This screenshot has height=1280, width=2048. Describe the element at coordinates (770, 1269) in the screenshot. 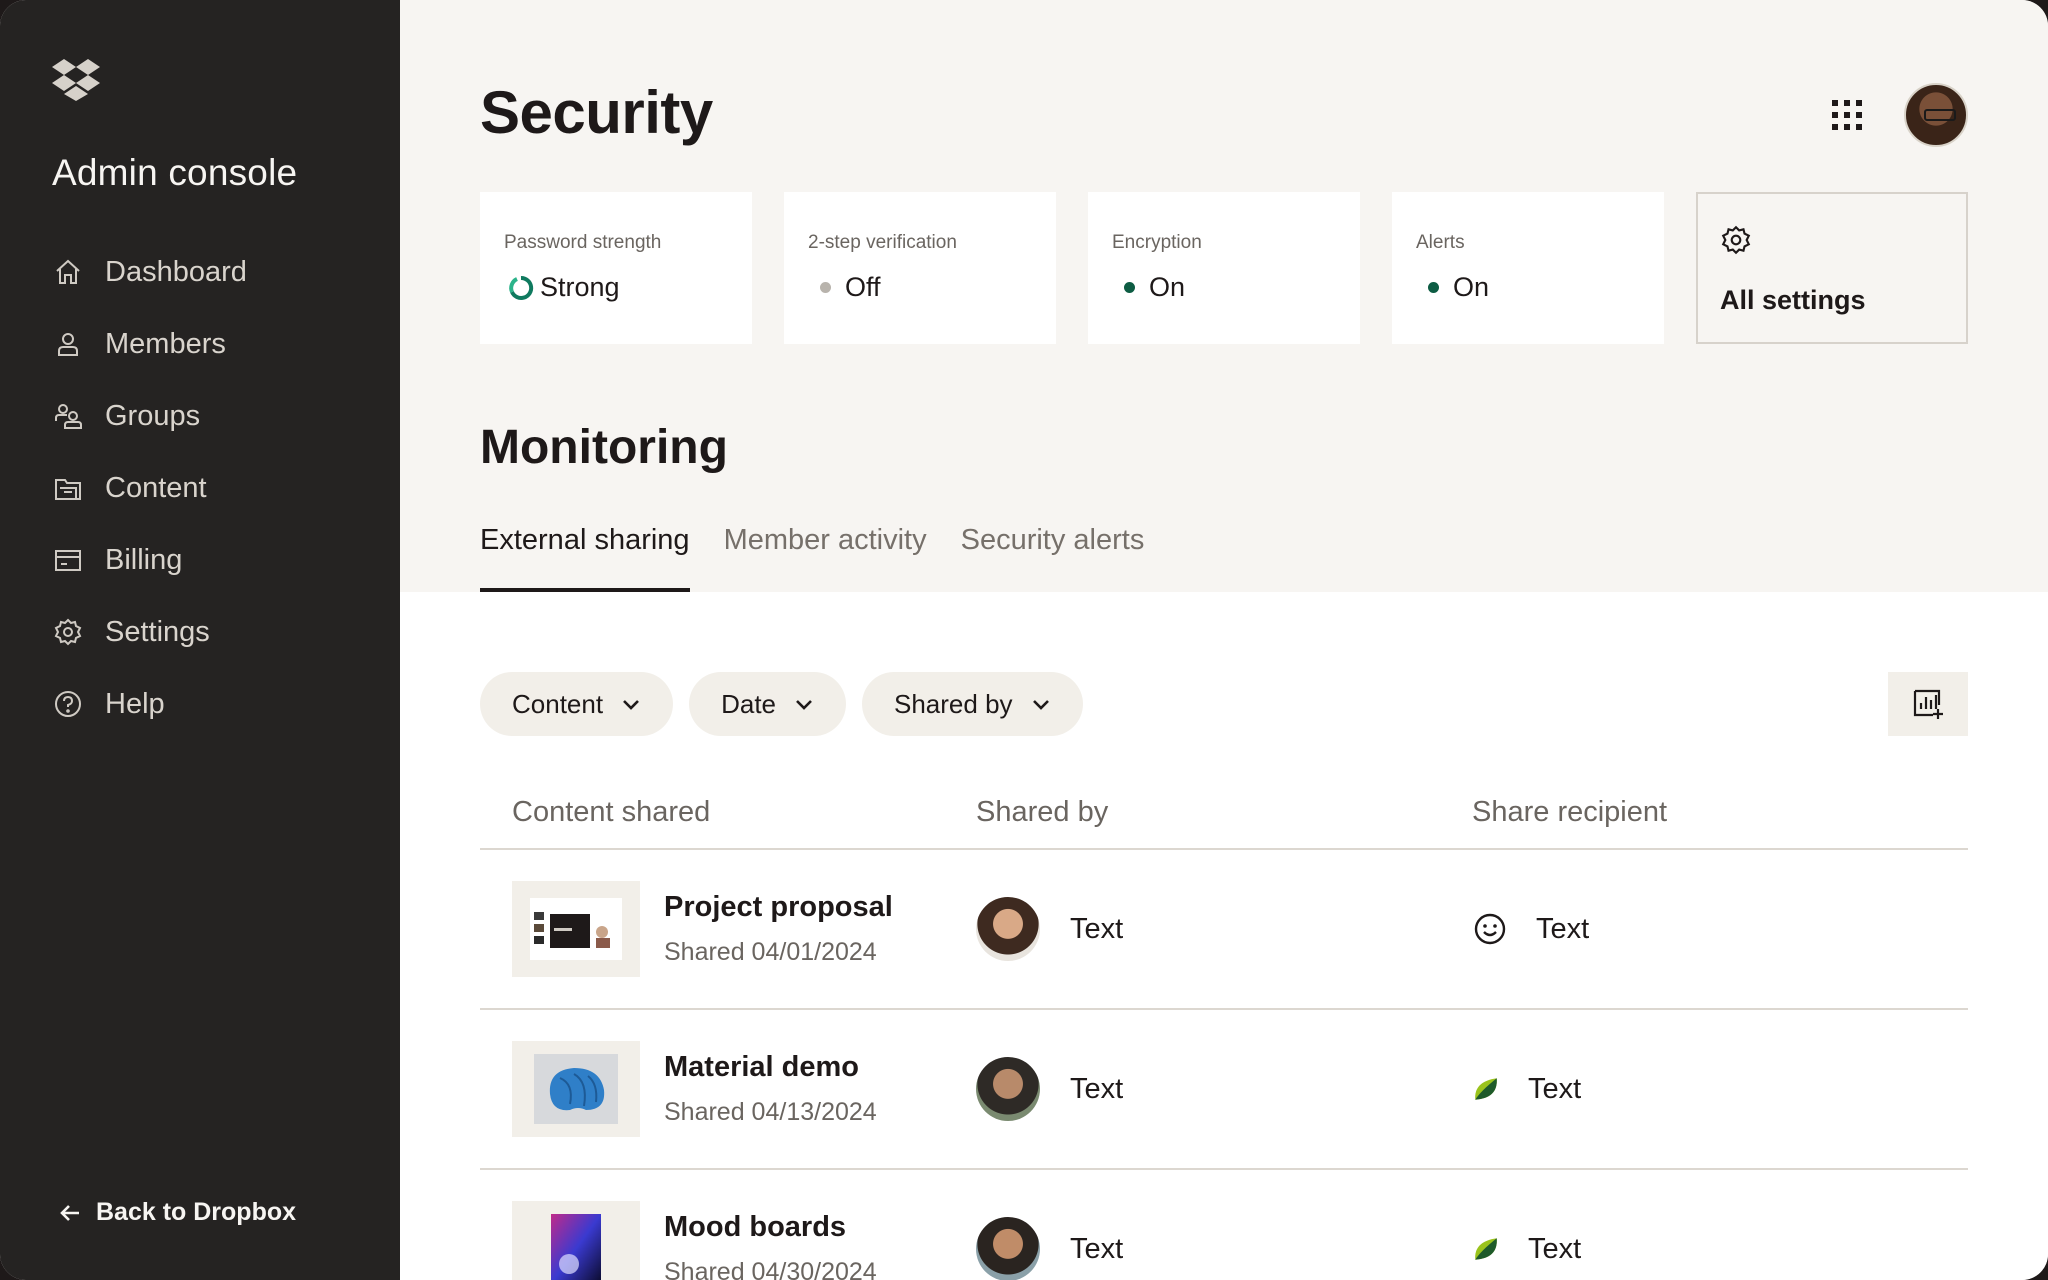

I see `shared-date: Shared 04/30/2024` at that location.